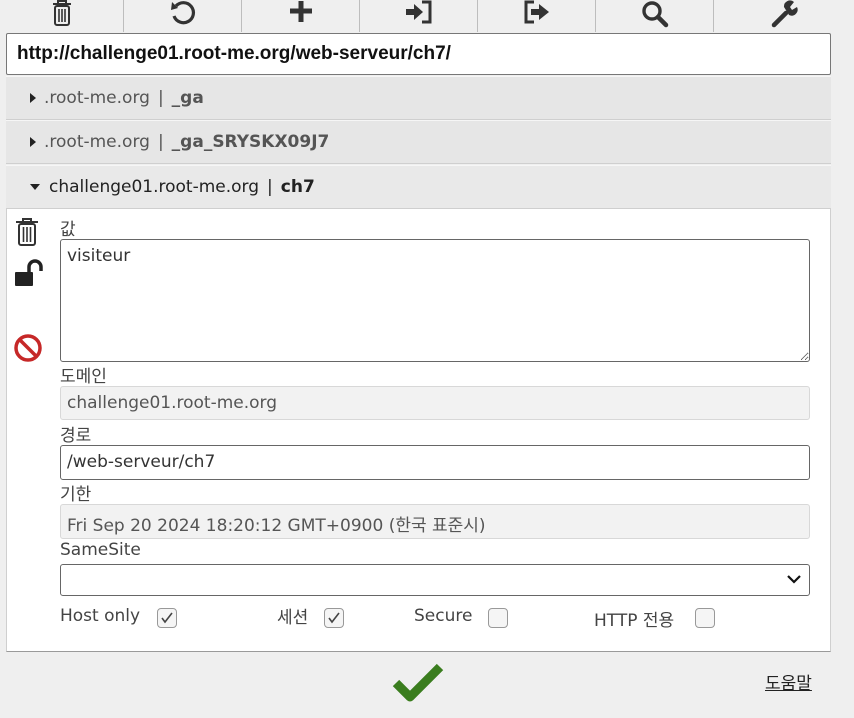  Describe the element at coordinates (30, 274) in the screenshot. I see `unlock-icon` at that location.